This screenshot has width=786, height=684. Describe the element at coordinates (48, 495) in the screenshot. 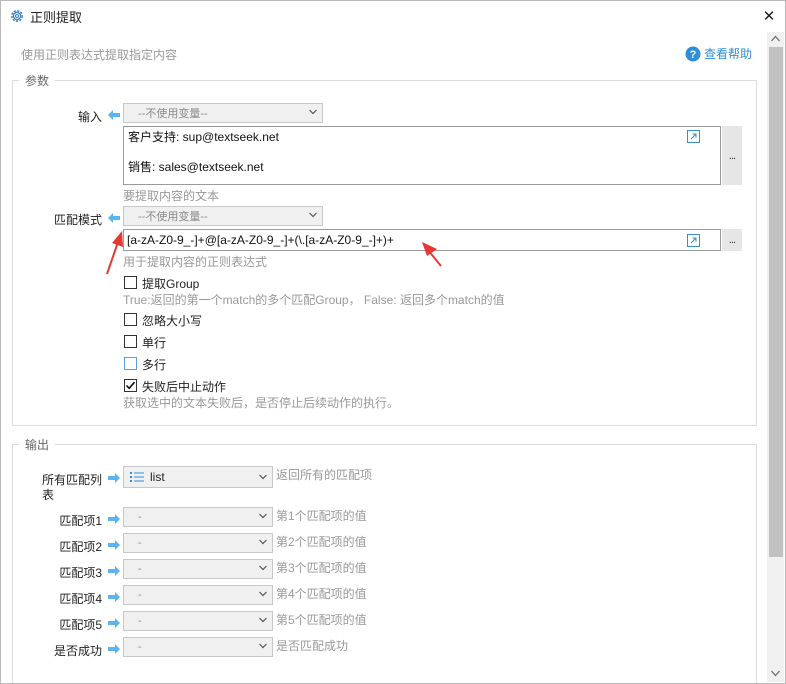

I see `output-all-matches-label-wrap: 表` at that location.